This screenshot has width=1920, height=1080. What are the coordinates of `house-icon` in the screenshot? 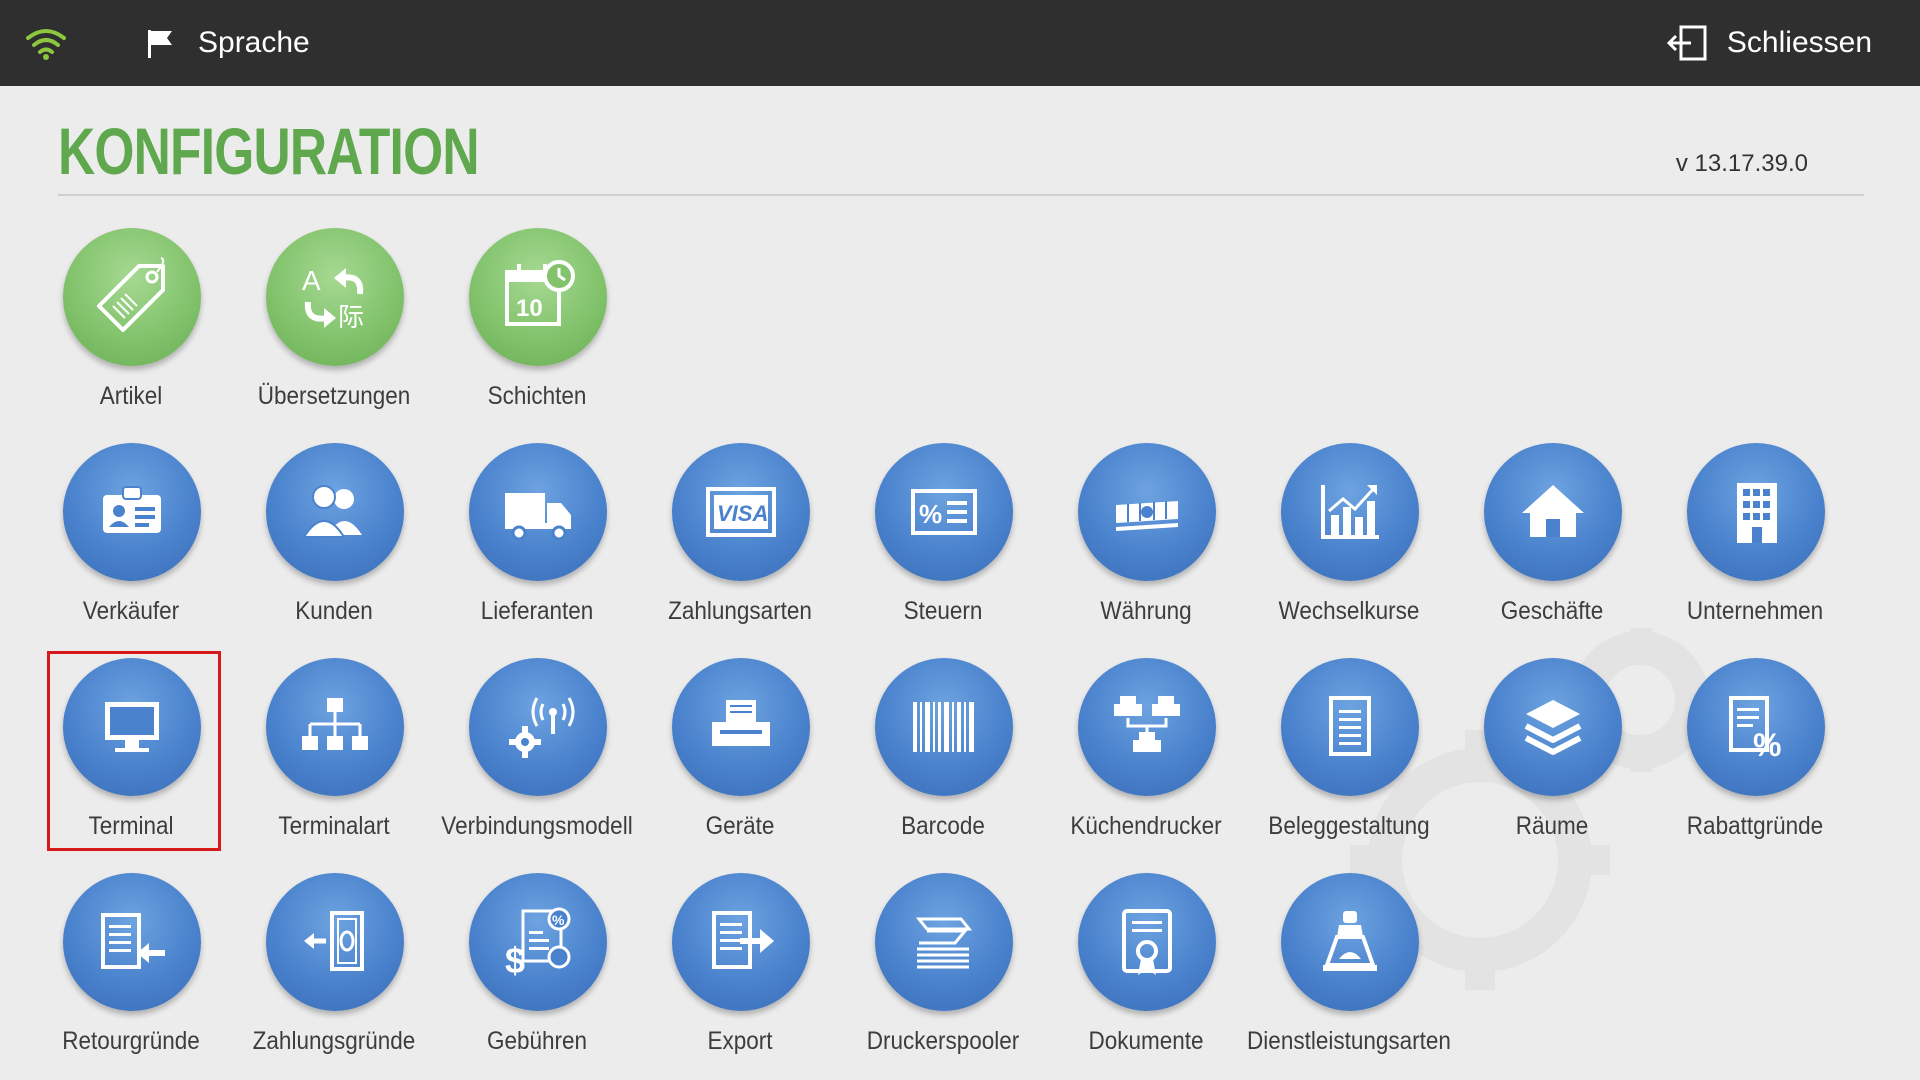 It's located at (1553, 511).